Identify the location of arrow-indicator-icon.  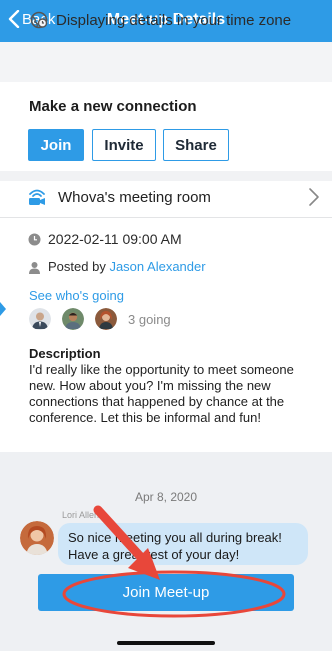
(3, 309).